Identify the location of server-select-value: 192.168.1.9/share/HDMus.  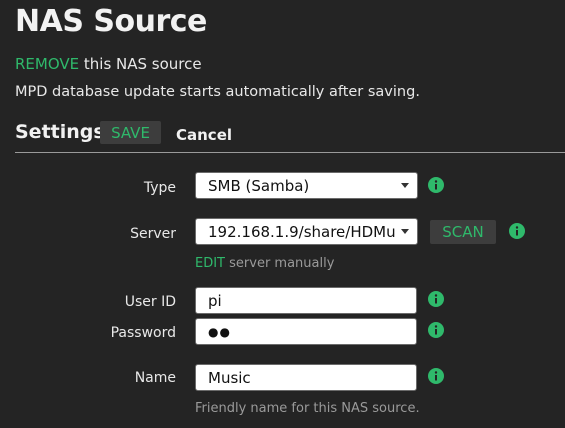
(302, 231).